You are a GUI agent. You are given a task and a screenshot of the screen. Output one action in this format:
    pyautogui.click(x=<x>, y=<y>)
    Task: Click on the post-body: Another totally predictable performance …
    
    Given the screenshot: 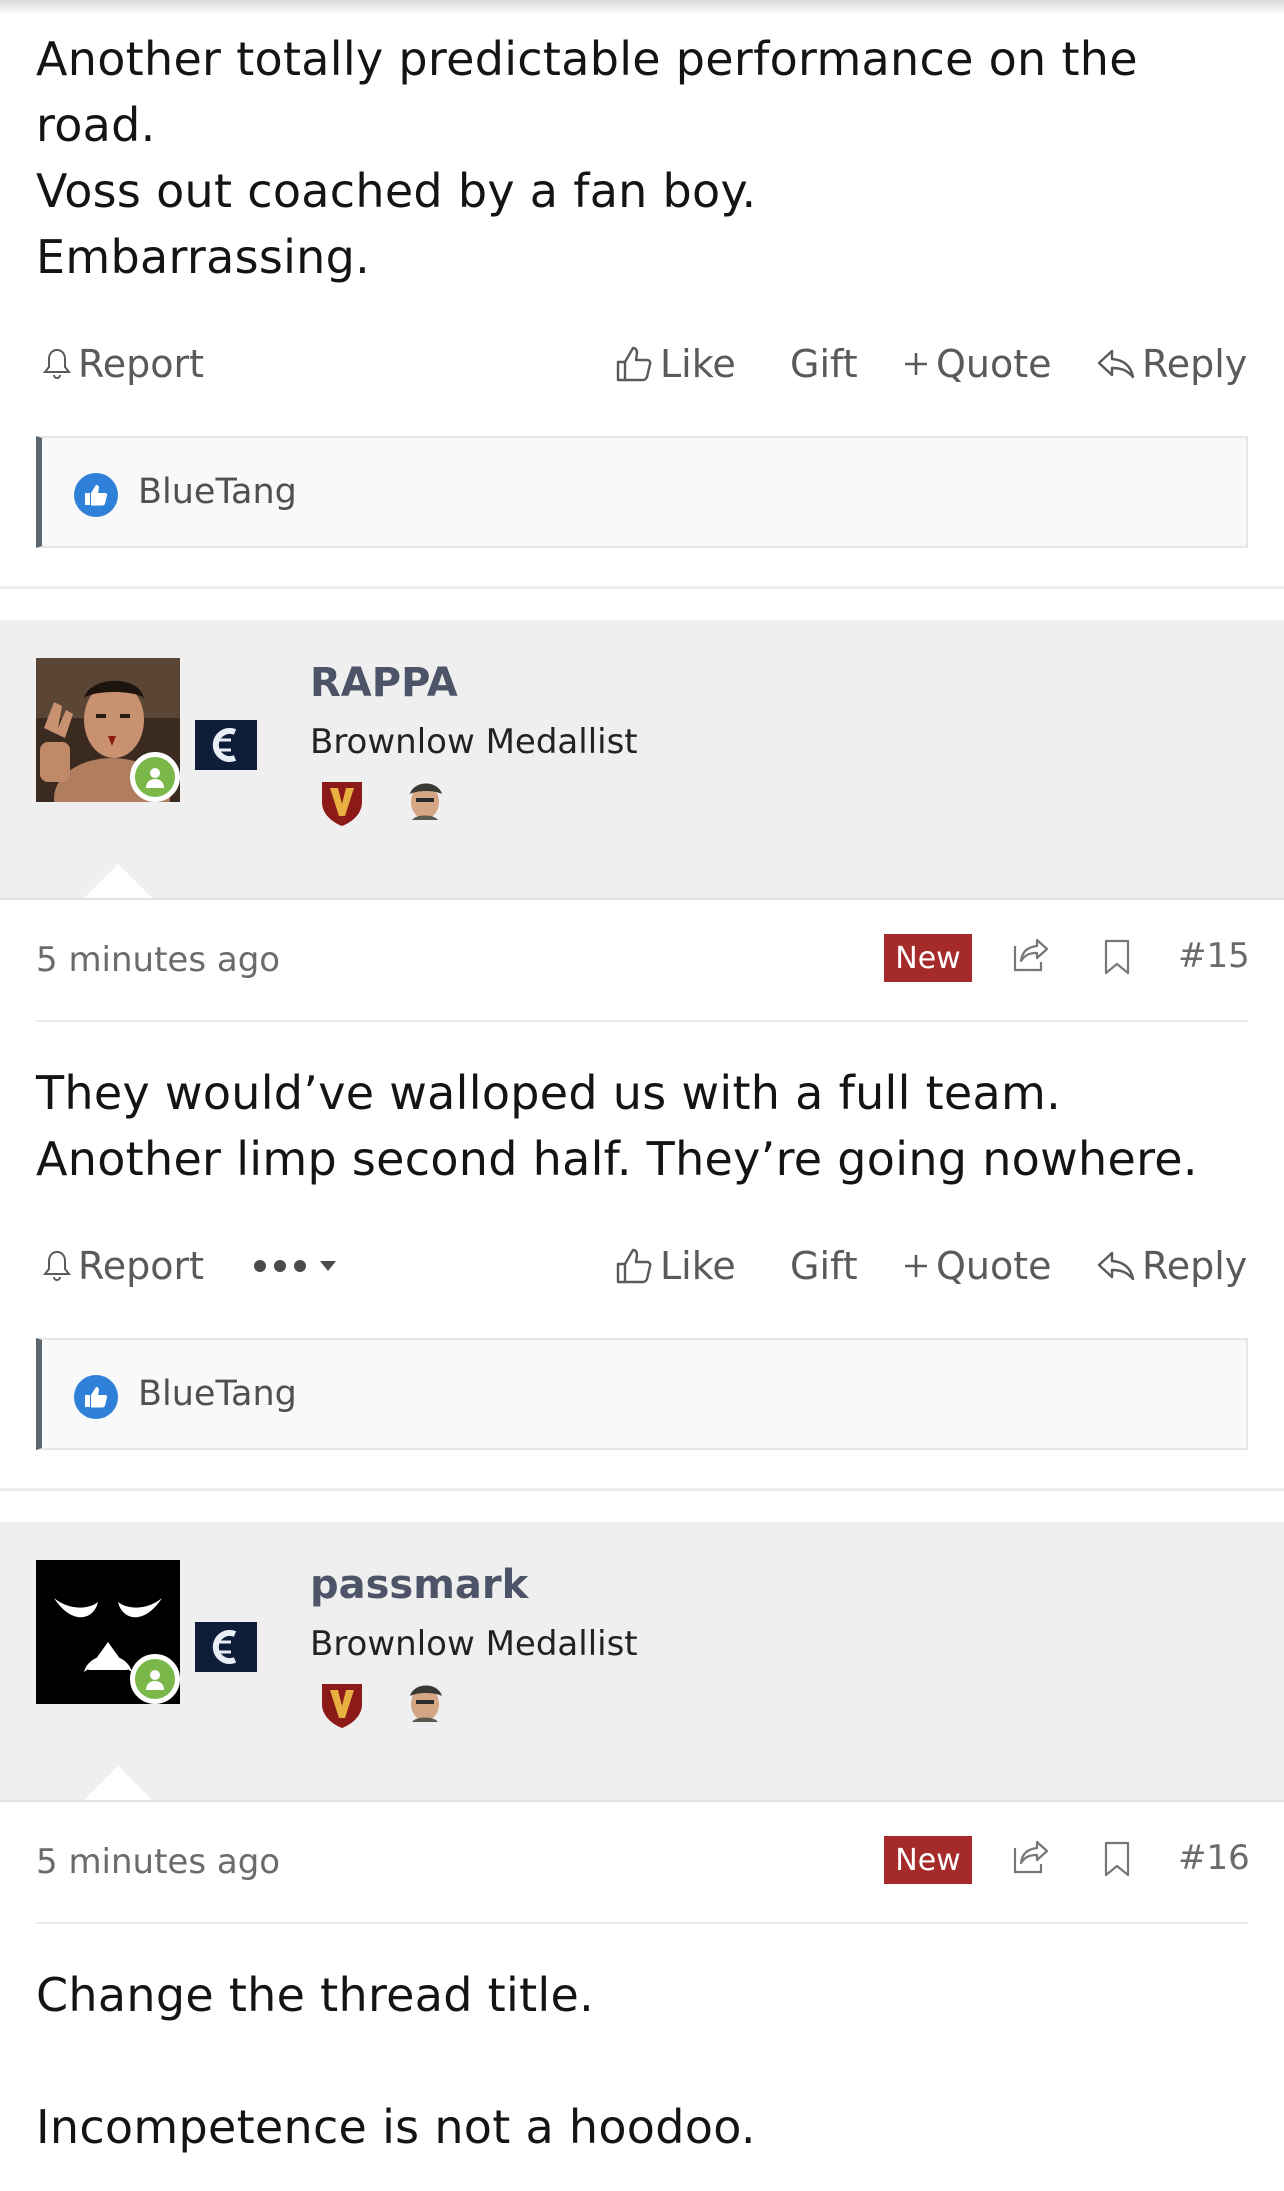 What is the action you would take?
    pyautogui.click(x=587, y=158)
    